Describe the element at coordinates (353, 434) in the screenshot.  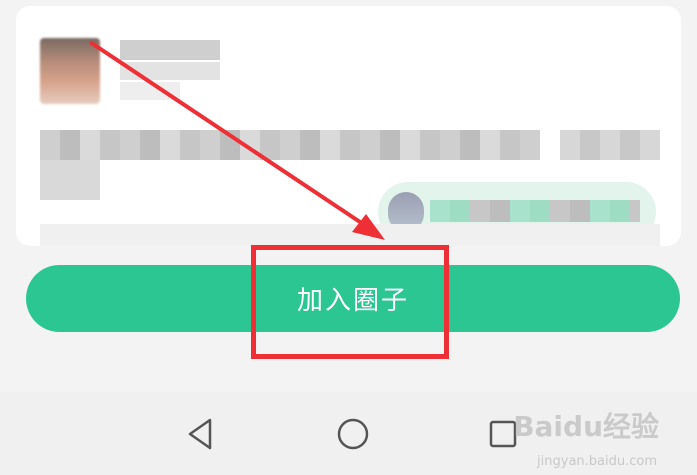
I see `home-circle-icon` at that location.